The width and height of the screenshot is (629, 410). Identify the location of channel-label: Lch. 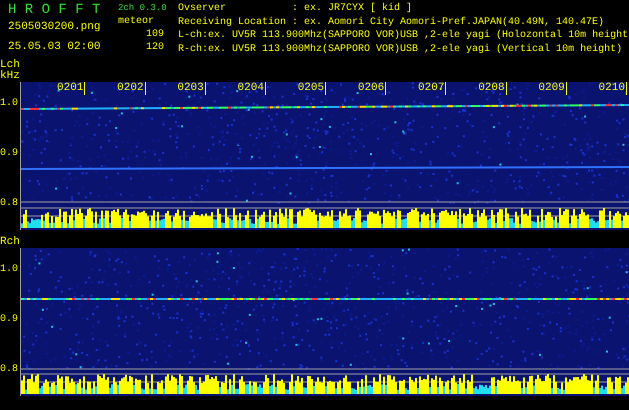
(10, 65).